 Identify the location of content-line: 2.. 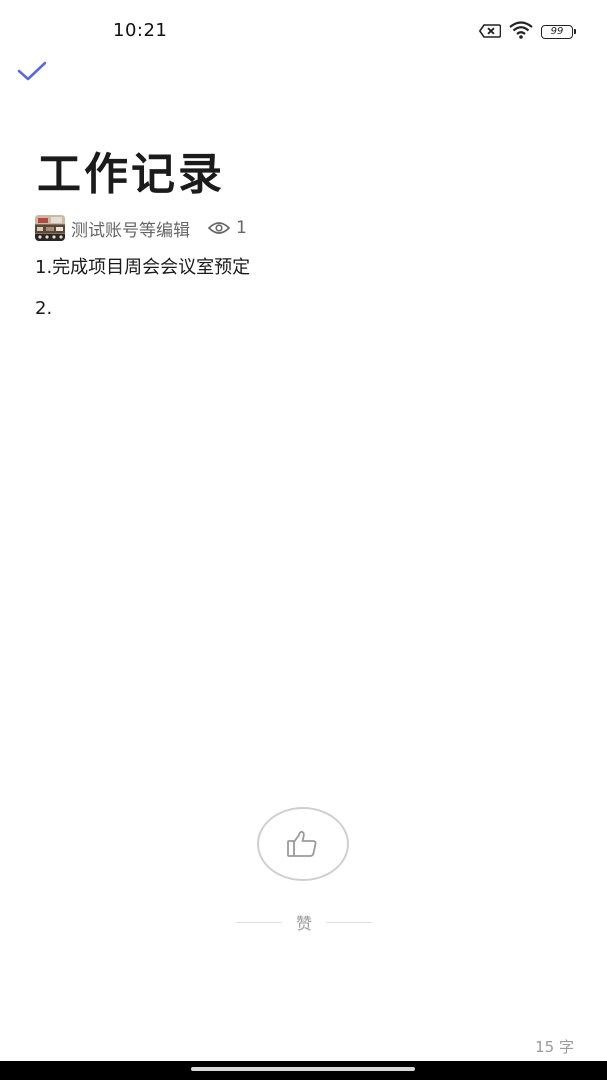
(305, 317).